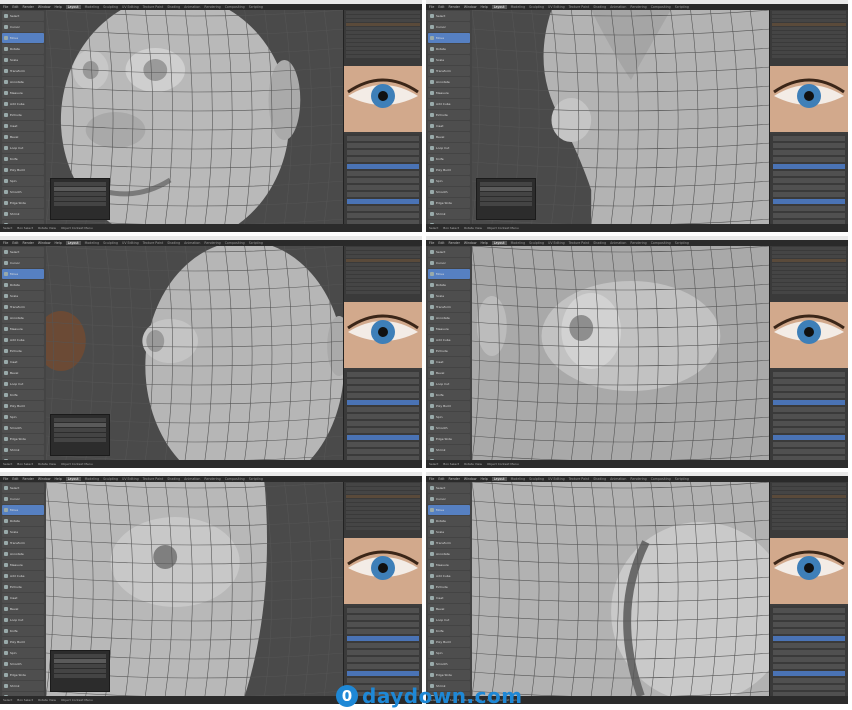 Image resolution: width=852 pixels, height=710 pixels. Describe the element at coordinates (23, 609) in the screenshot. I see `tool-bevel: Bevel` at that location.